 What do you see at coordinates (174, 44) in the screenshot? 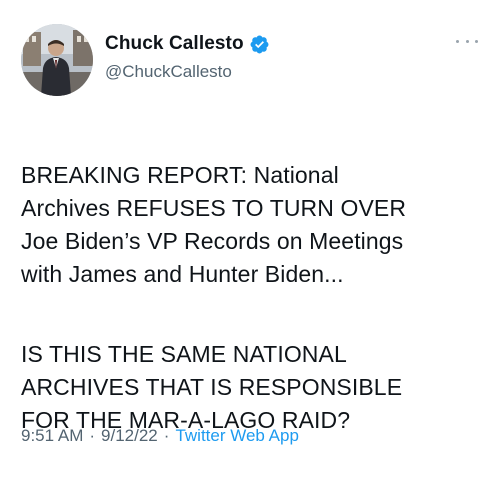
I see `display-name: Chuck Callesto` at bounding box center [174, 44].